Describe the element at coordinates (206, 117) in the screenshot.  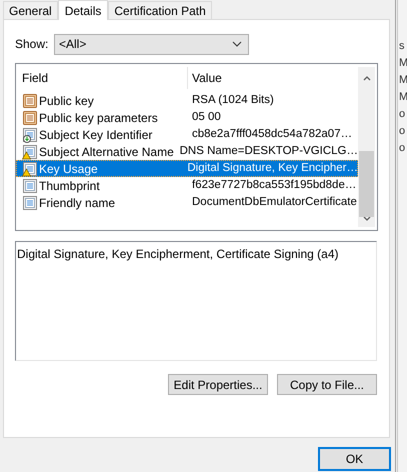
I see `field-value: 05 00` at that location.